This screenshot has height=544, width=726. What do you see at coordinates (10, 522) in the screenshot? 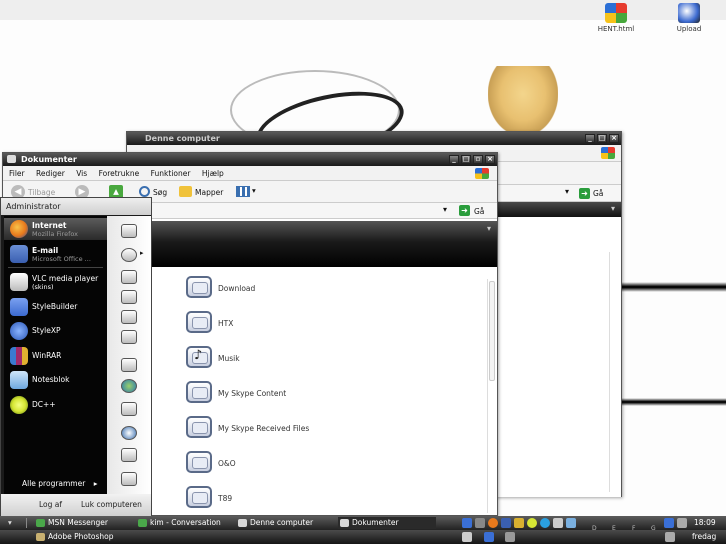
I see `start-icon: ▾` at bounding box center [10, 522].